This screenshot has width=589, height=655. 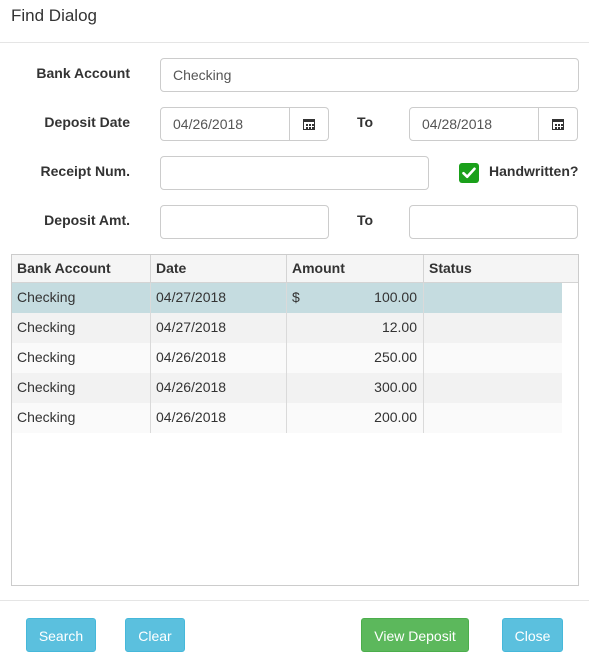 I want to click on column-header-date: Date, so click(x=219, y=269).